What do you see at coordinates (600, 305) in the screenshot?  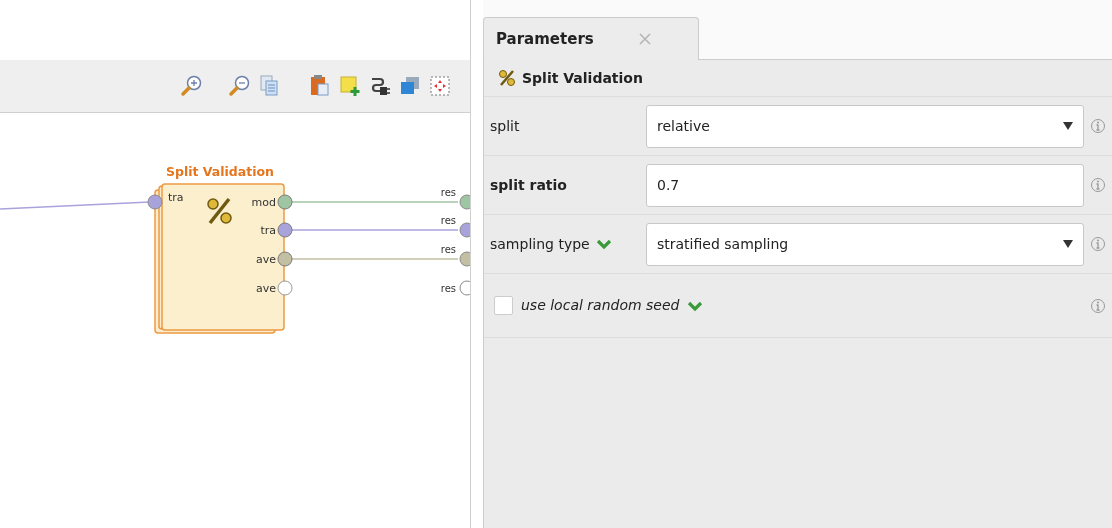 I see `parameter-label: use local random seed` at bounding box center [600, 305].